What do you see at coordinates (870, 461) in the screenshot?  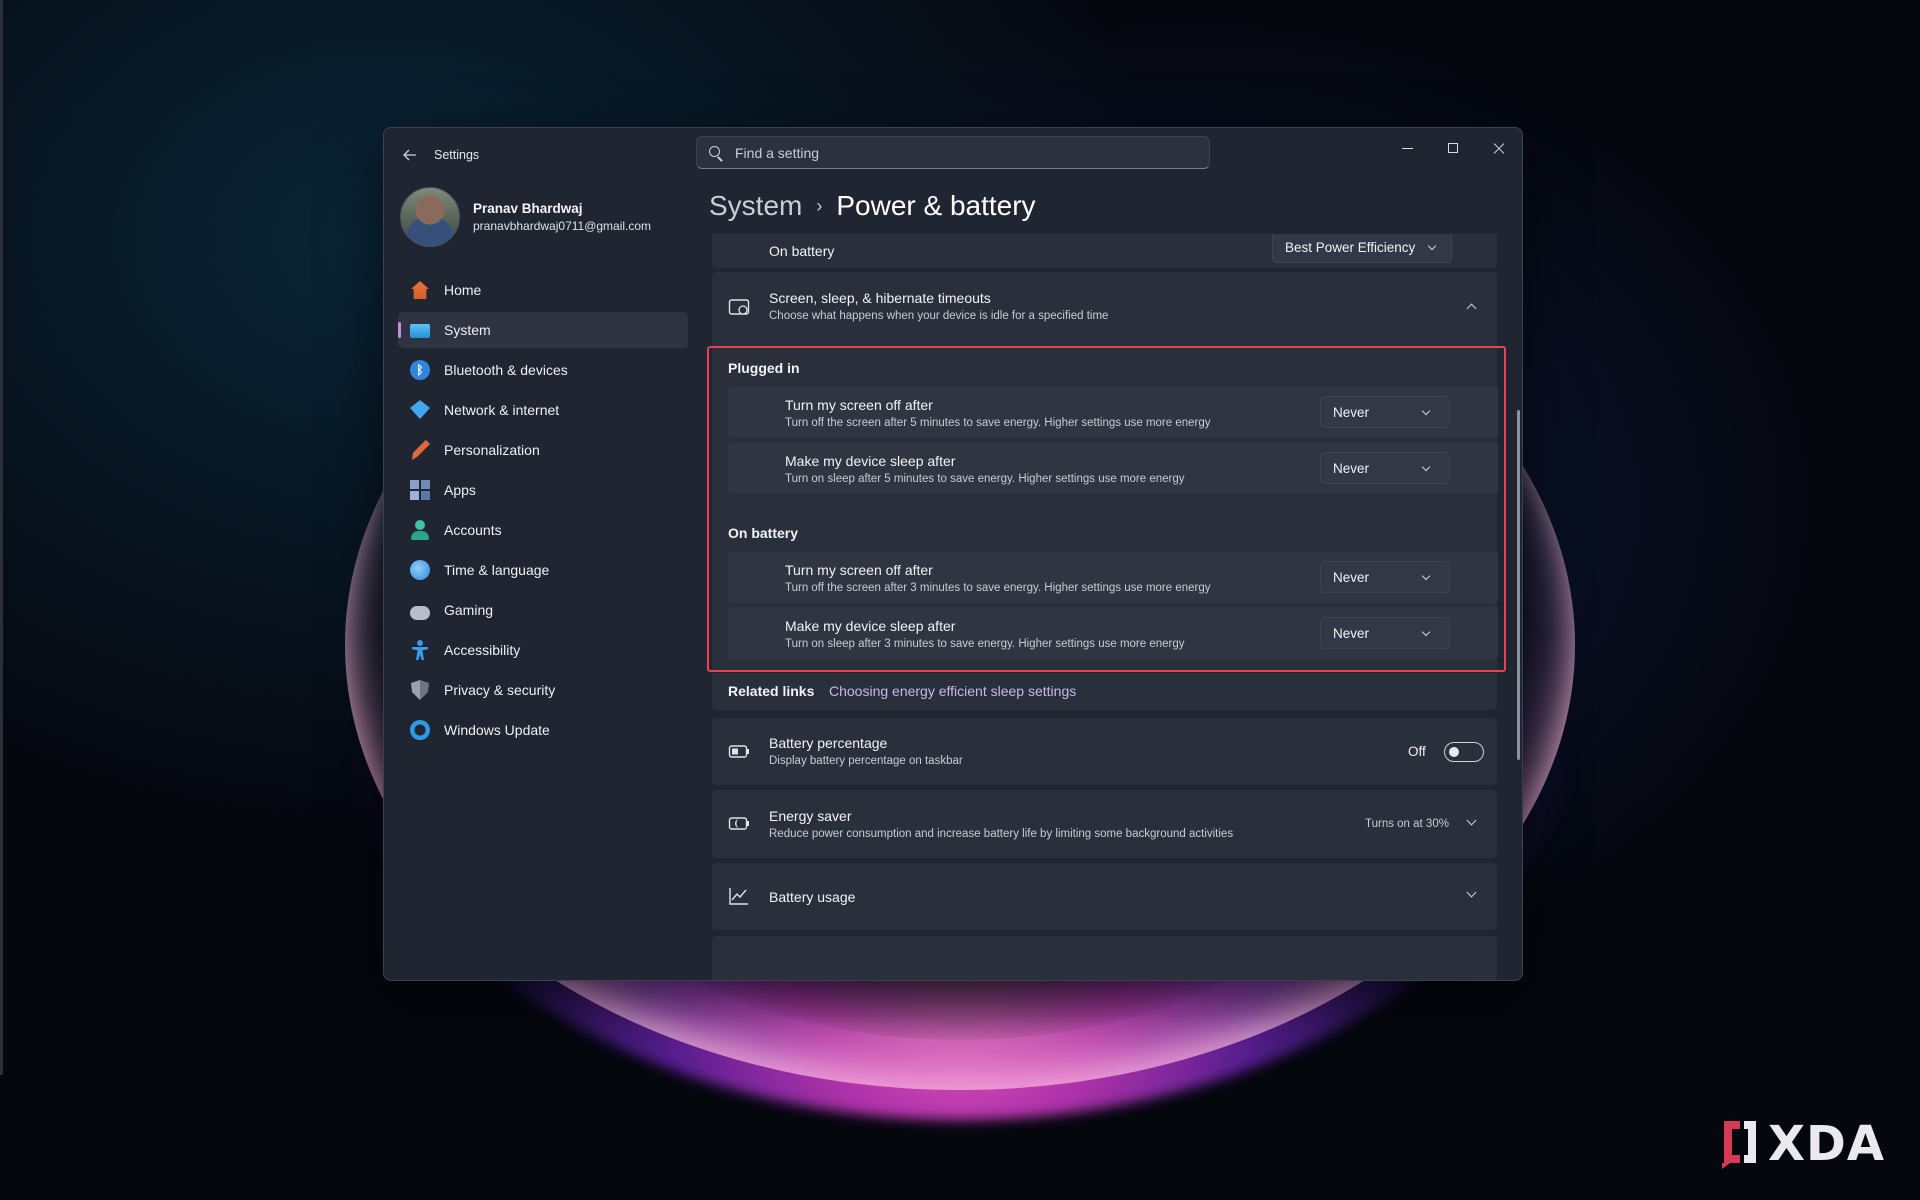 I see `plugged-sleep-title: Make my device sleep after` at bounding box center [870, 461].